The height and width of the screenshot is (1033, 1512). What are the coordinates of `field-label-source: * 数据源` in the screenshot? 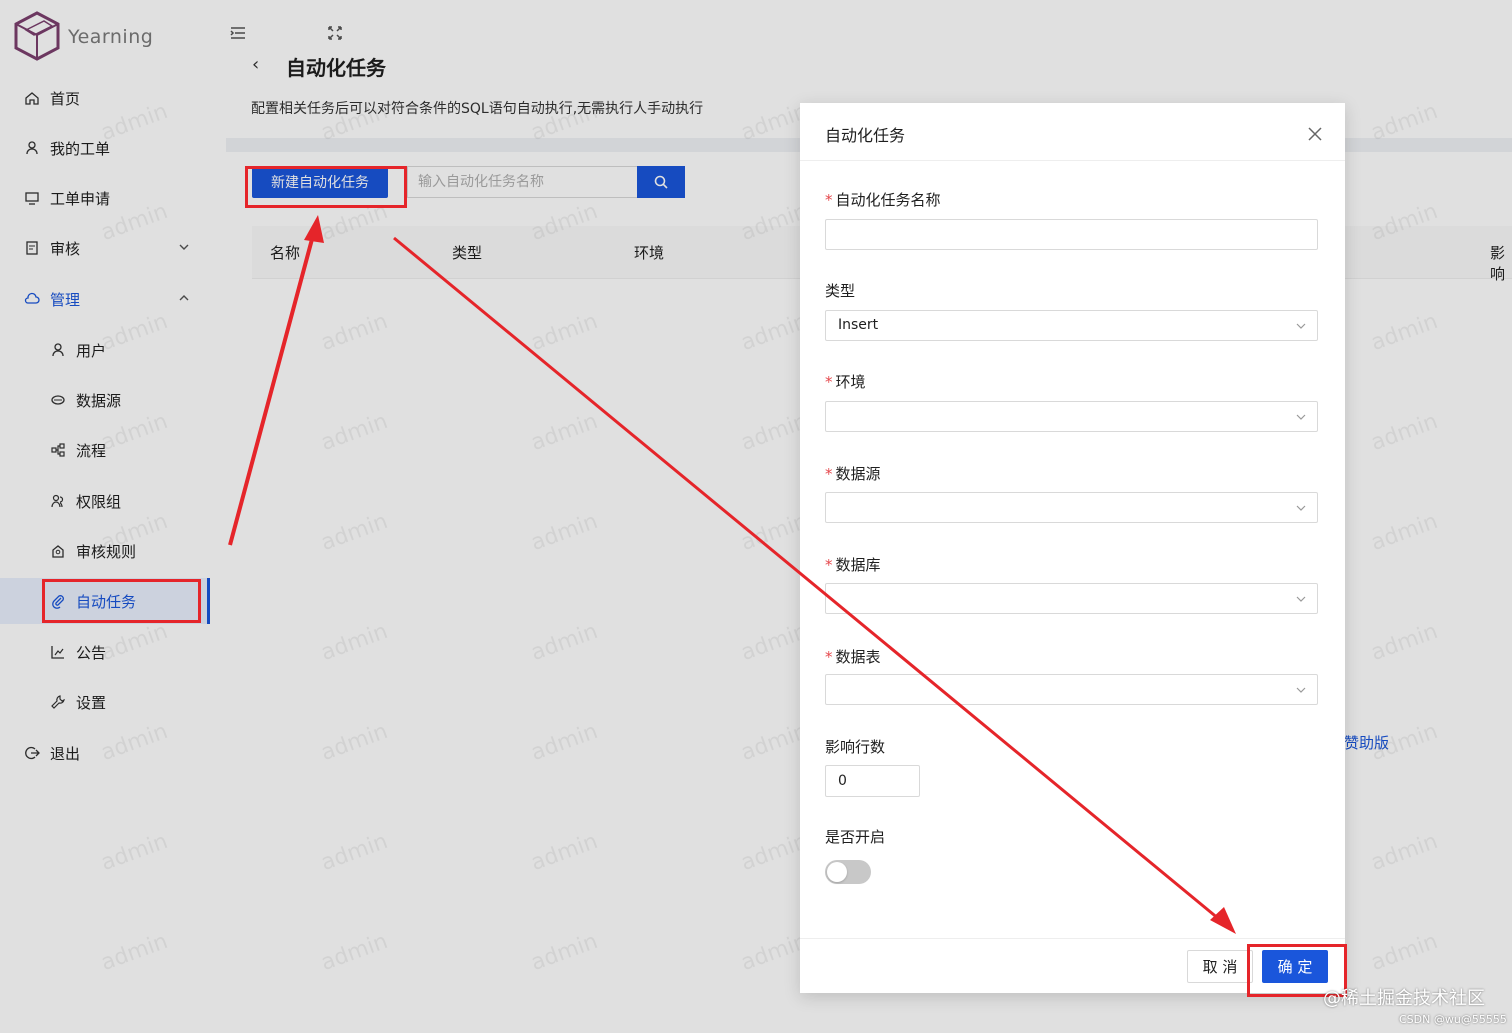 It's located at (853, 473).